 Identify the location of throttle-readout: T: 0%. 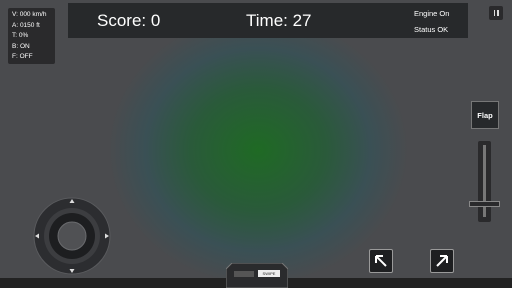
(20, 35).